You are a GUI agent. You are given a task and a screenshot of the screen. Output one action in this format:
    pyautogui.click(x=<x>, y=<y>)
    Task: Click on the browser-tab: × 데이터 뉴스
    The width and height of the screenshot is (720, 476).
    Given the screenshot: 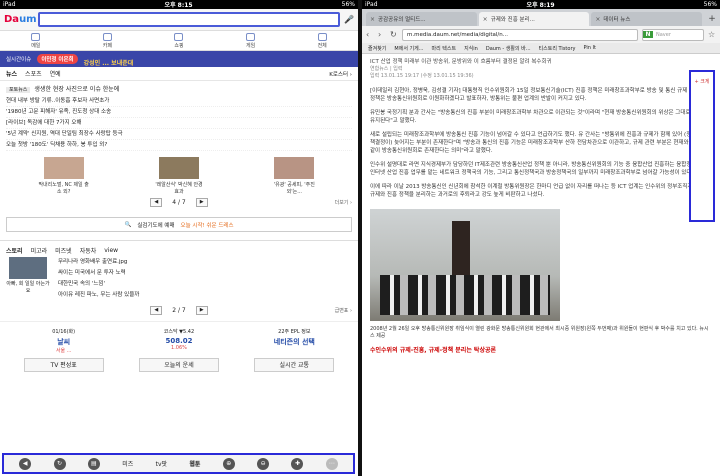 What is the action you would take?
    pyautogui.click(x=647, y=19)
    